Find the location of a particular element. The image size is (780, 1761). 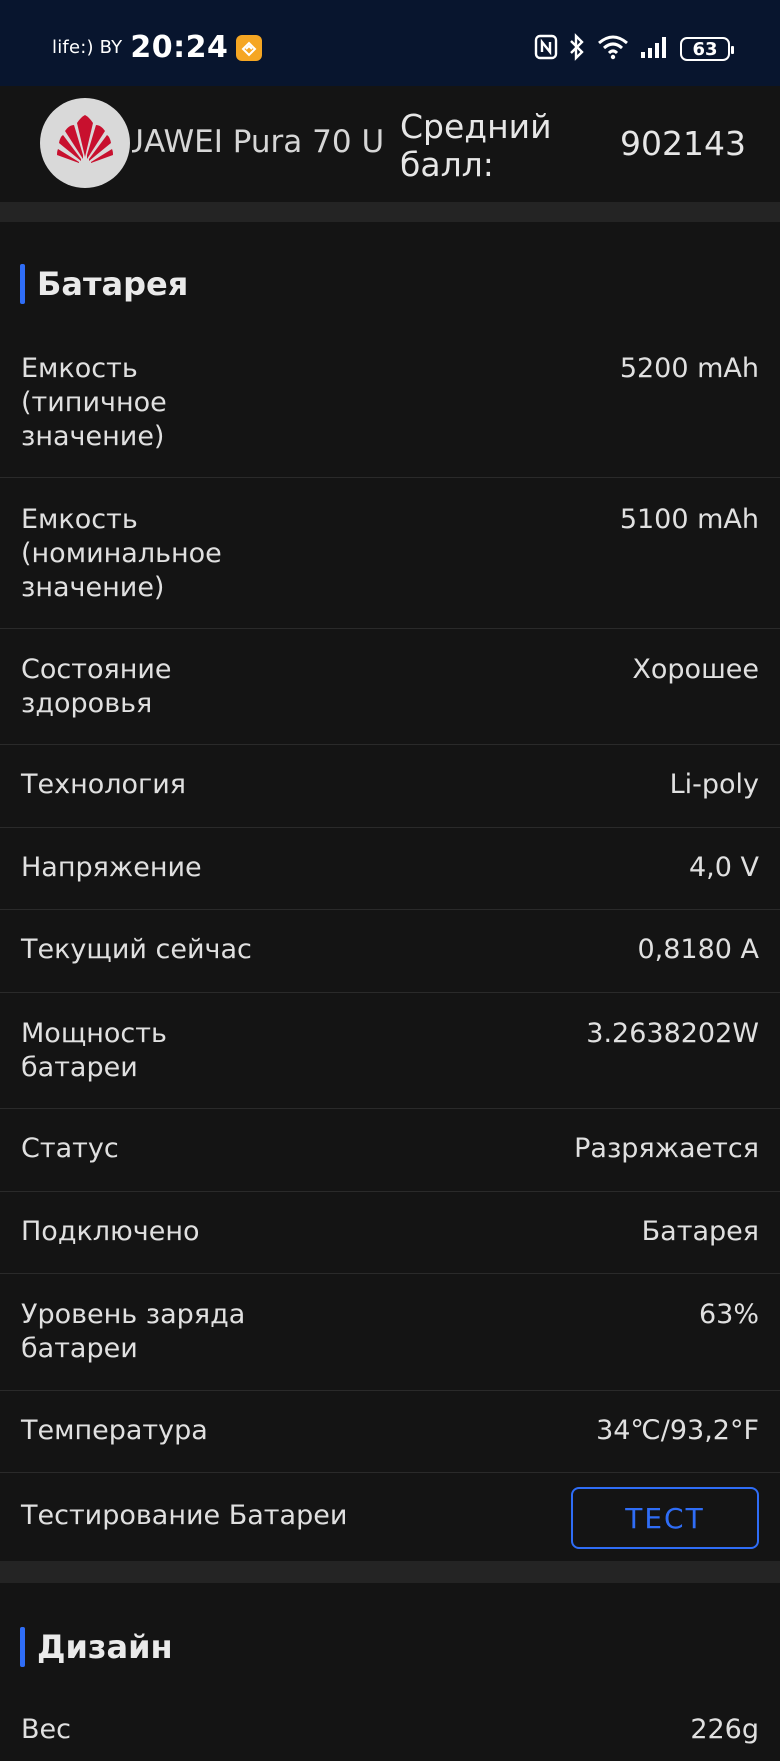

battery-section-title: Батарея is located at coordinates (104, 284).